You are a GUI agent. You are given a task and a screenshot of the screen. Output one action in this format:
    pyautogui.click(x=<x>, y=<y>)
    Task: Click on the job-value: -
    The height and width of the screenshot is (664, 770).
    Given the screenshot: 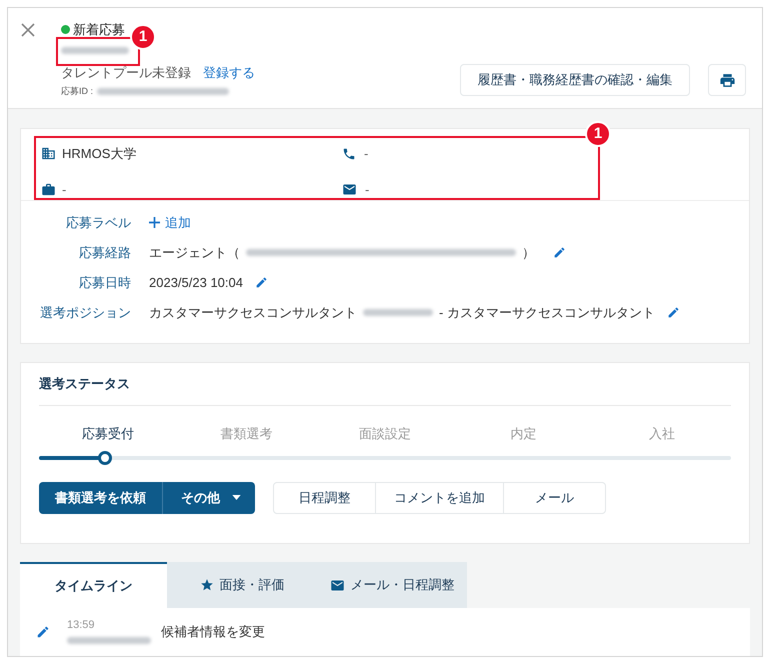 What is the action you would take?
    pyautogui.click(x=64, y=189)
    